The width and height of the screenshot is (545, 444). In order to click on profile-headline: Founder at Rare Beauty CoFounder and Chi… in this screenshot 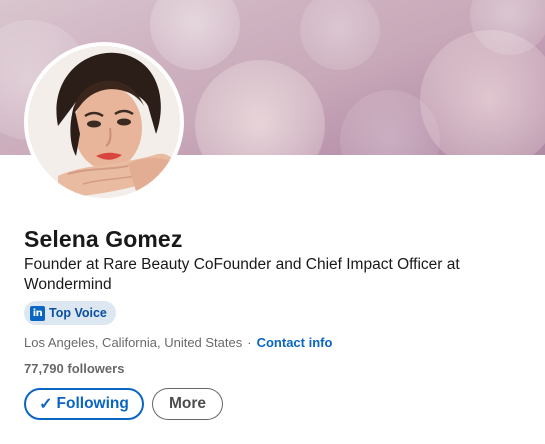, I will do `click(242, 274)`.